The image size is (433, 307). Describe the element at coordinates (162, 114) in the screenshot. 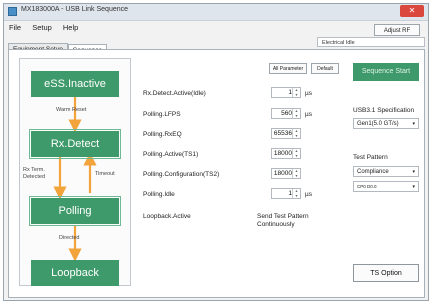

I see `param-label-polling-lfps: Polling.LFPS` at that location.